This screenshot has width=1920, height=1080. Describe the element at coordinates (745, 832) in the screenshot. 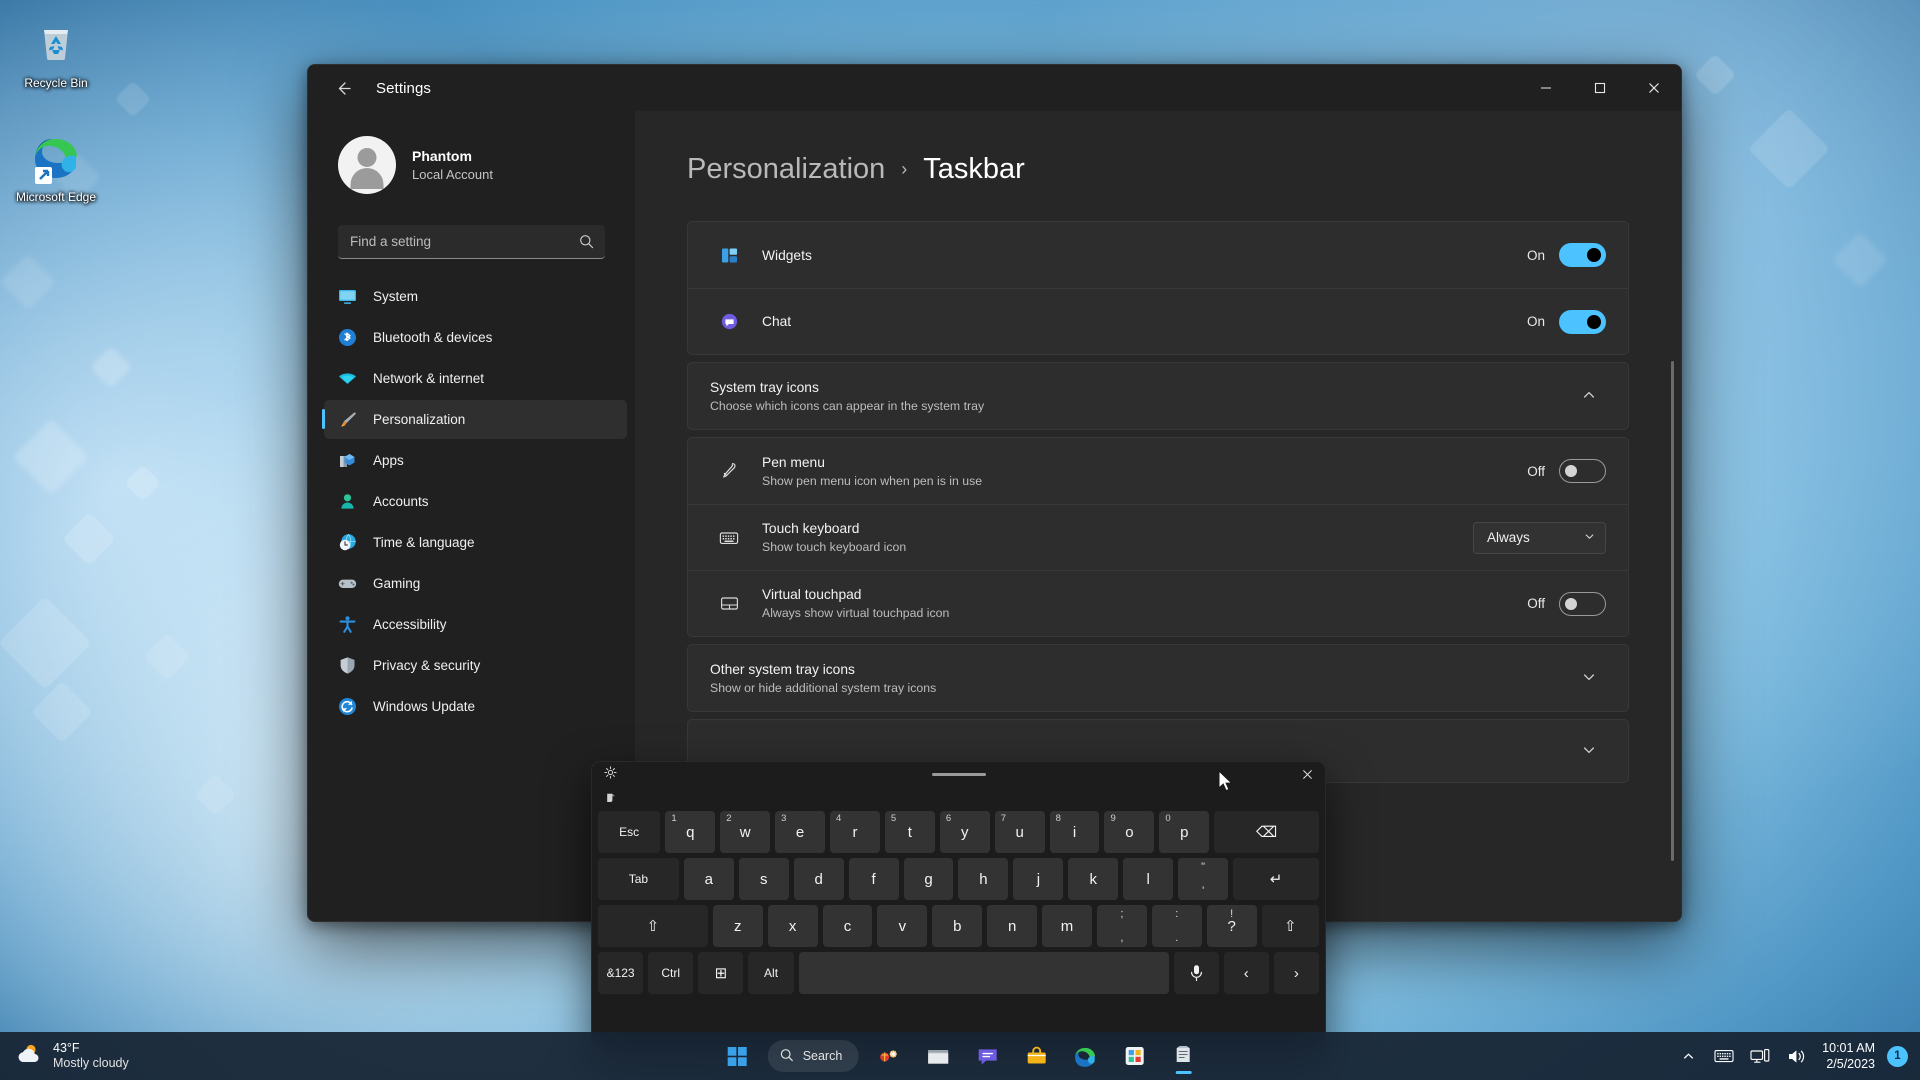

I see `key-w: 2w` at that location.